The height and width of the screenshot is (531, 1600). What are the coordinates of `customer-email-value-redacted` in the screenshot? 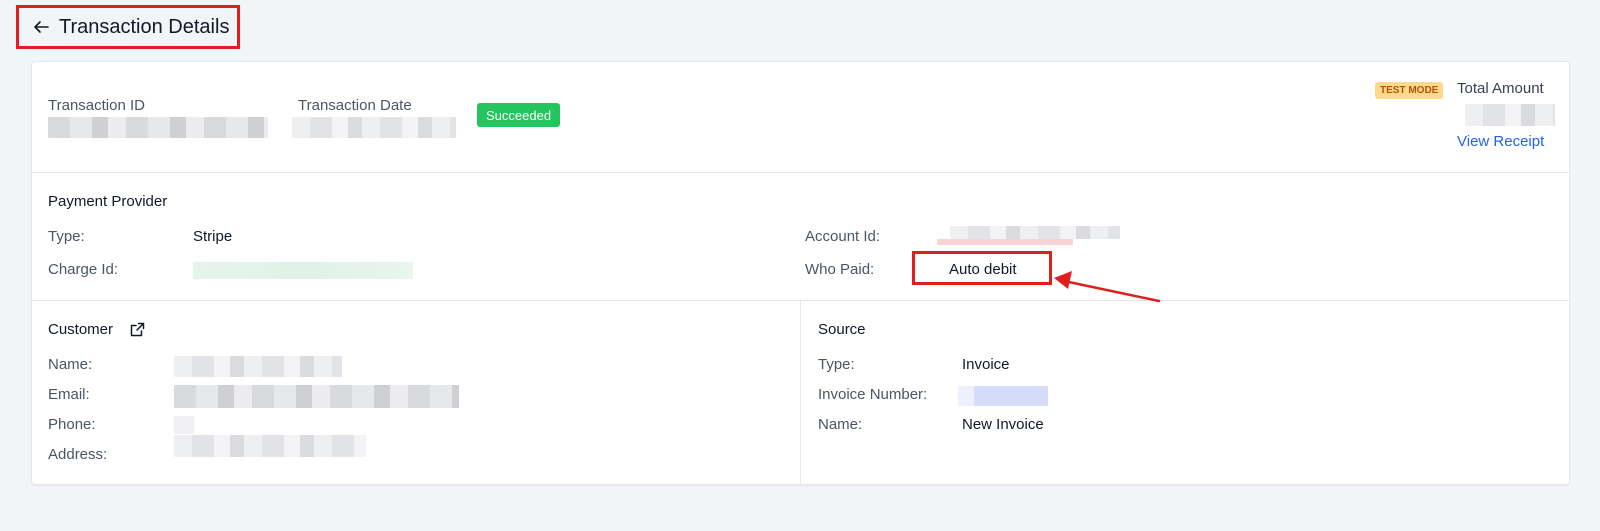 It's located at (316, 396).